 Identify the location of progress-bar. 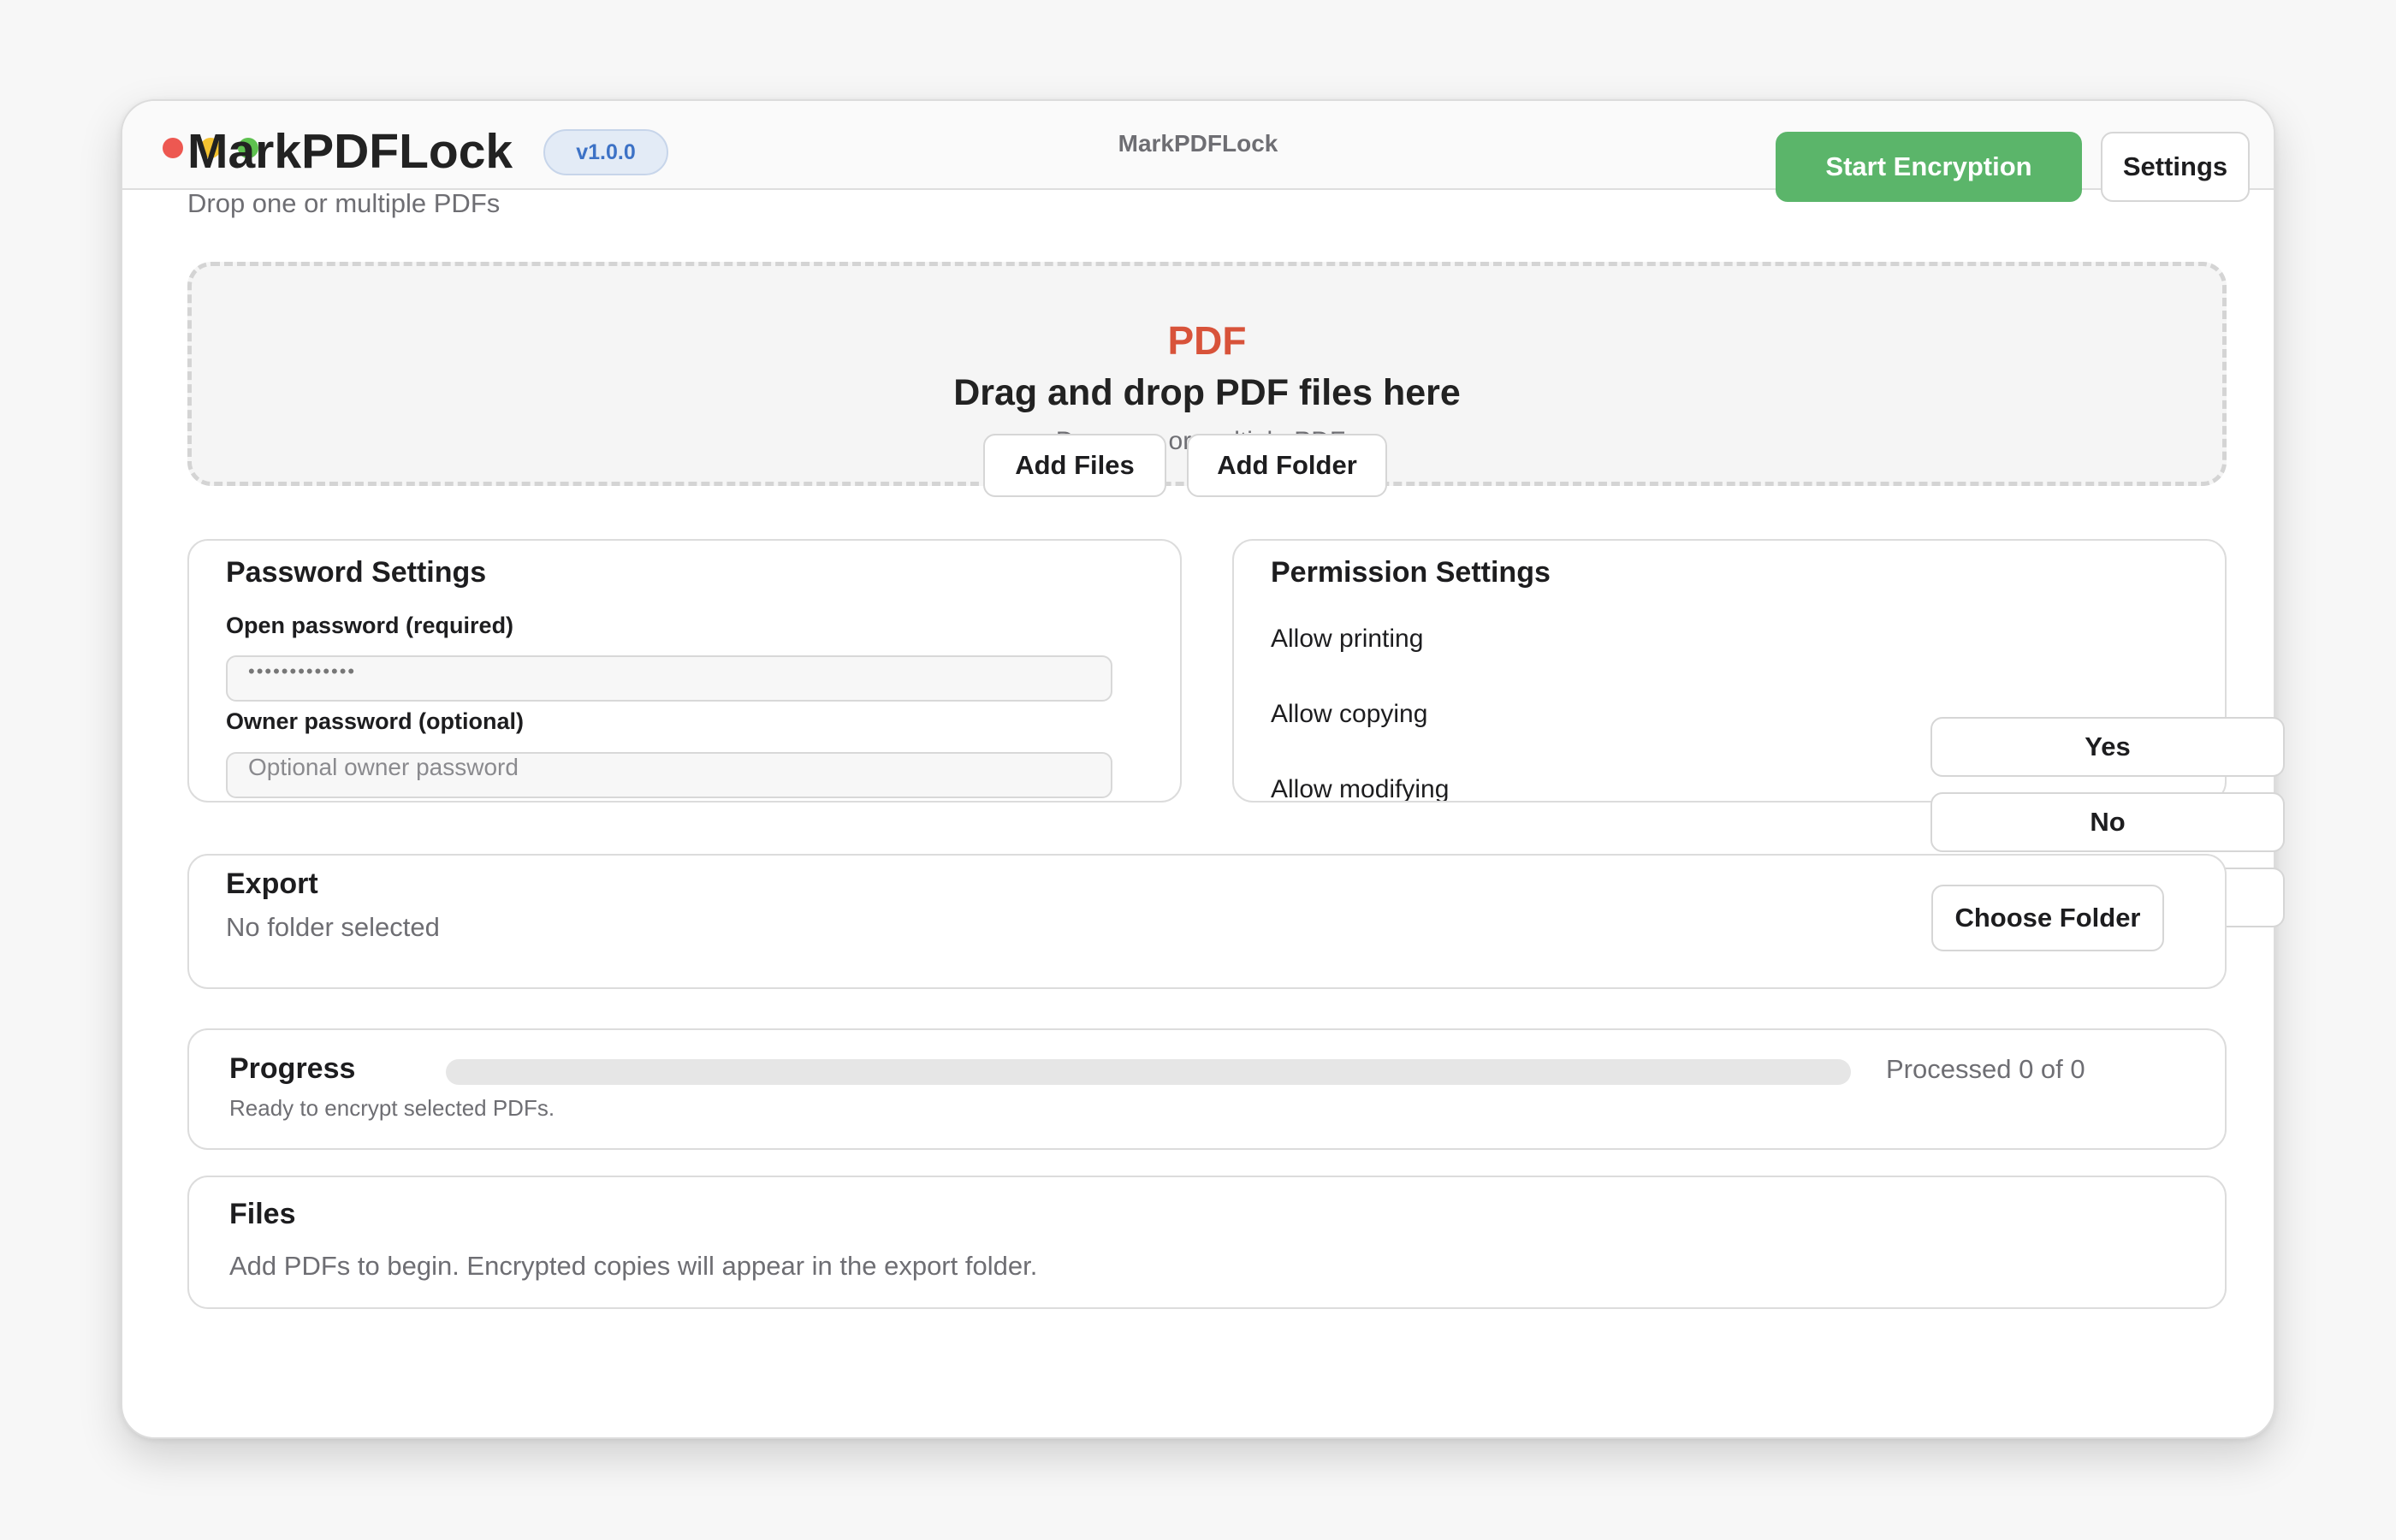
(1148, 1072).